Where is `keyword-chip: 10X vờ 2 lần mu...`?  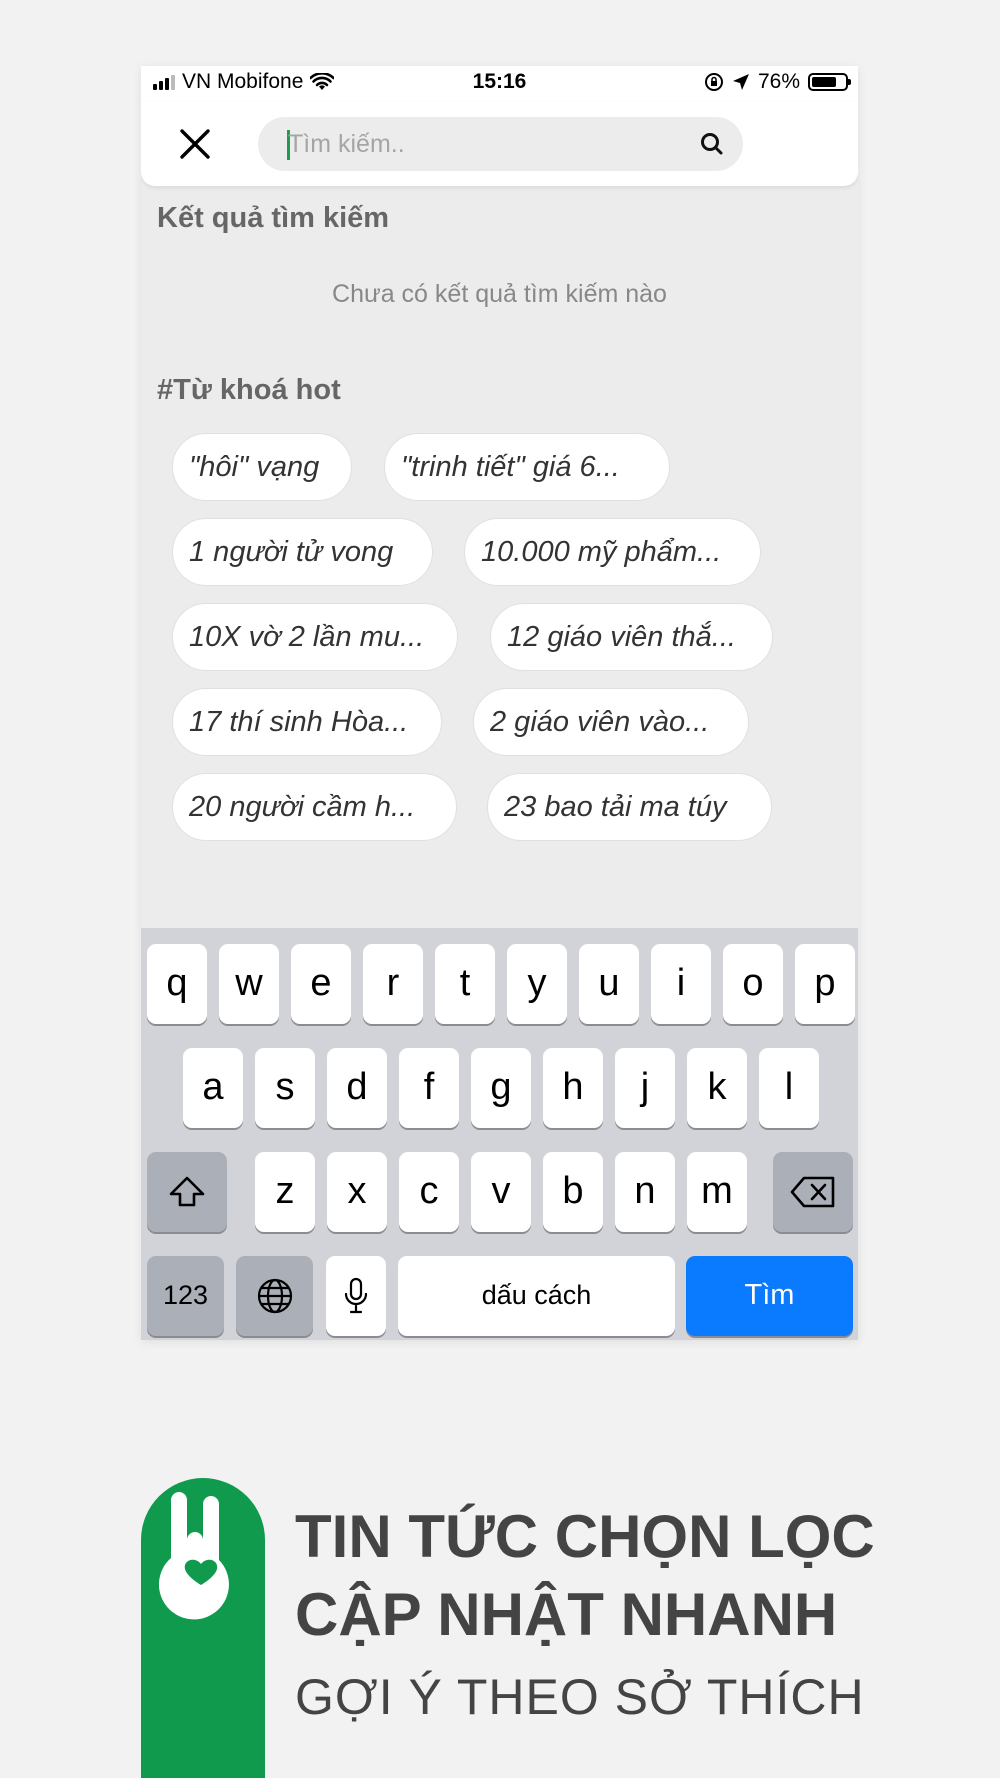
keyword-chip: 10X vờ 2 lần mu... is located at coordinates (315, 637).